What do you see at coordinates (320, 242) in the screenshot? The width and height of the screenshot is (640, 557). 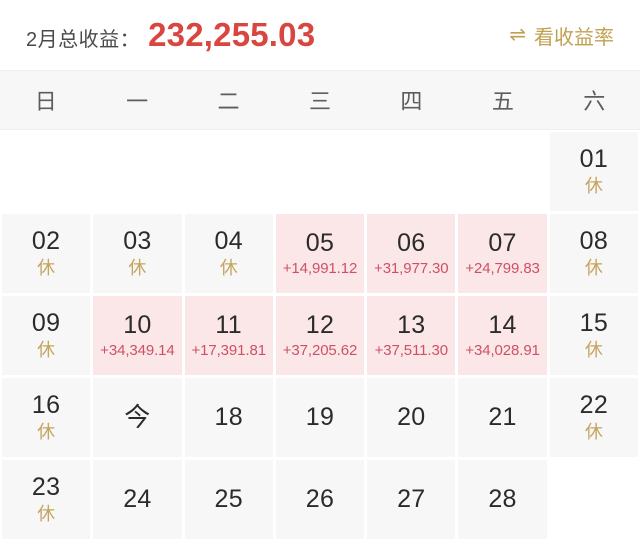 I see `day-number: 05` at bounding box center [320, 242].